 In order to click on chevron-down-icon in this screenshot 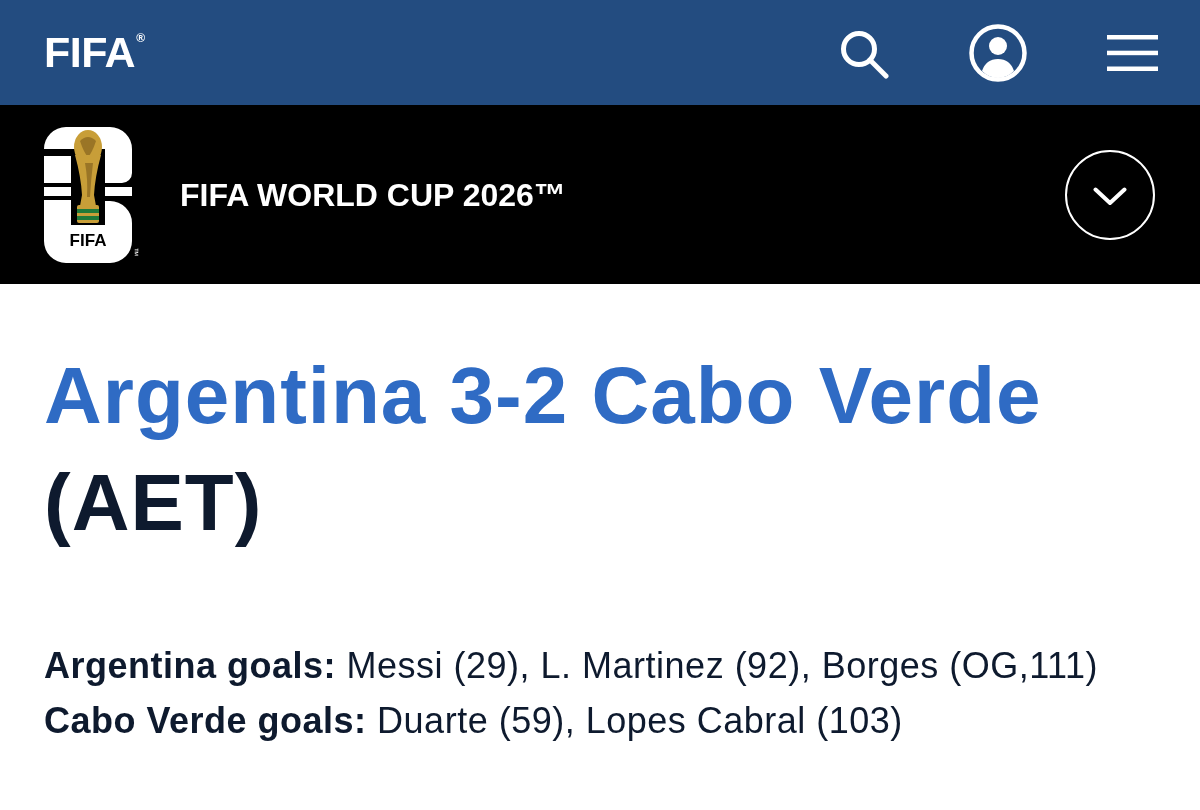, I will do `click(1110, 196)`.